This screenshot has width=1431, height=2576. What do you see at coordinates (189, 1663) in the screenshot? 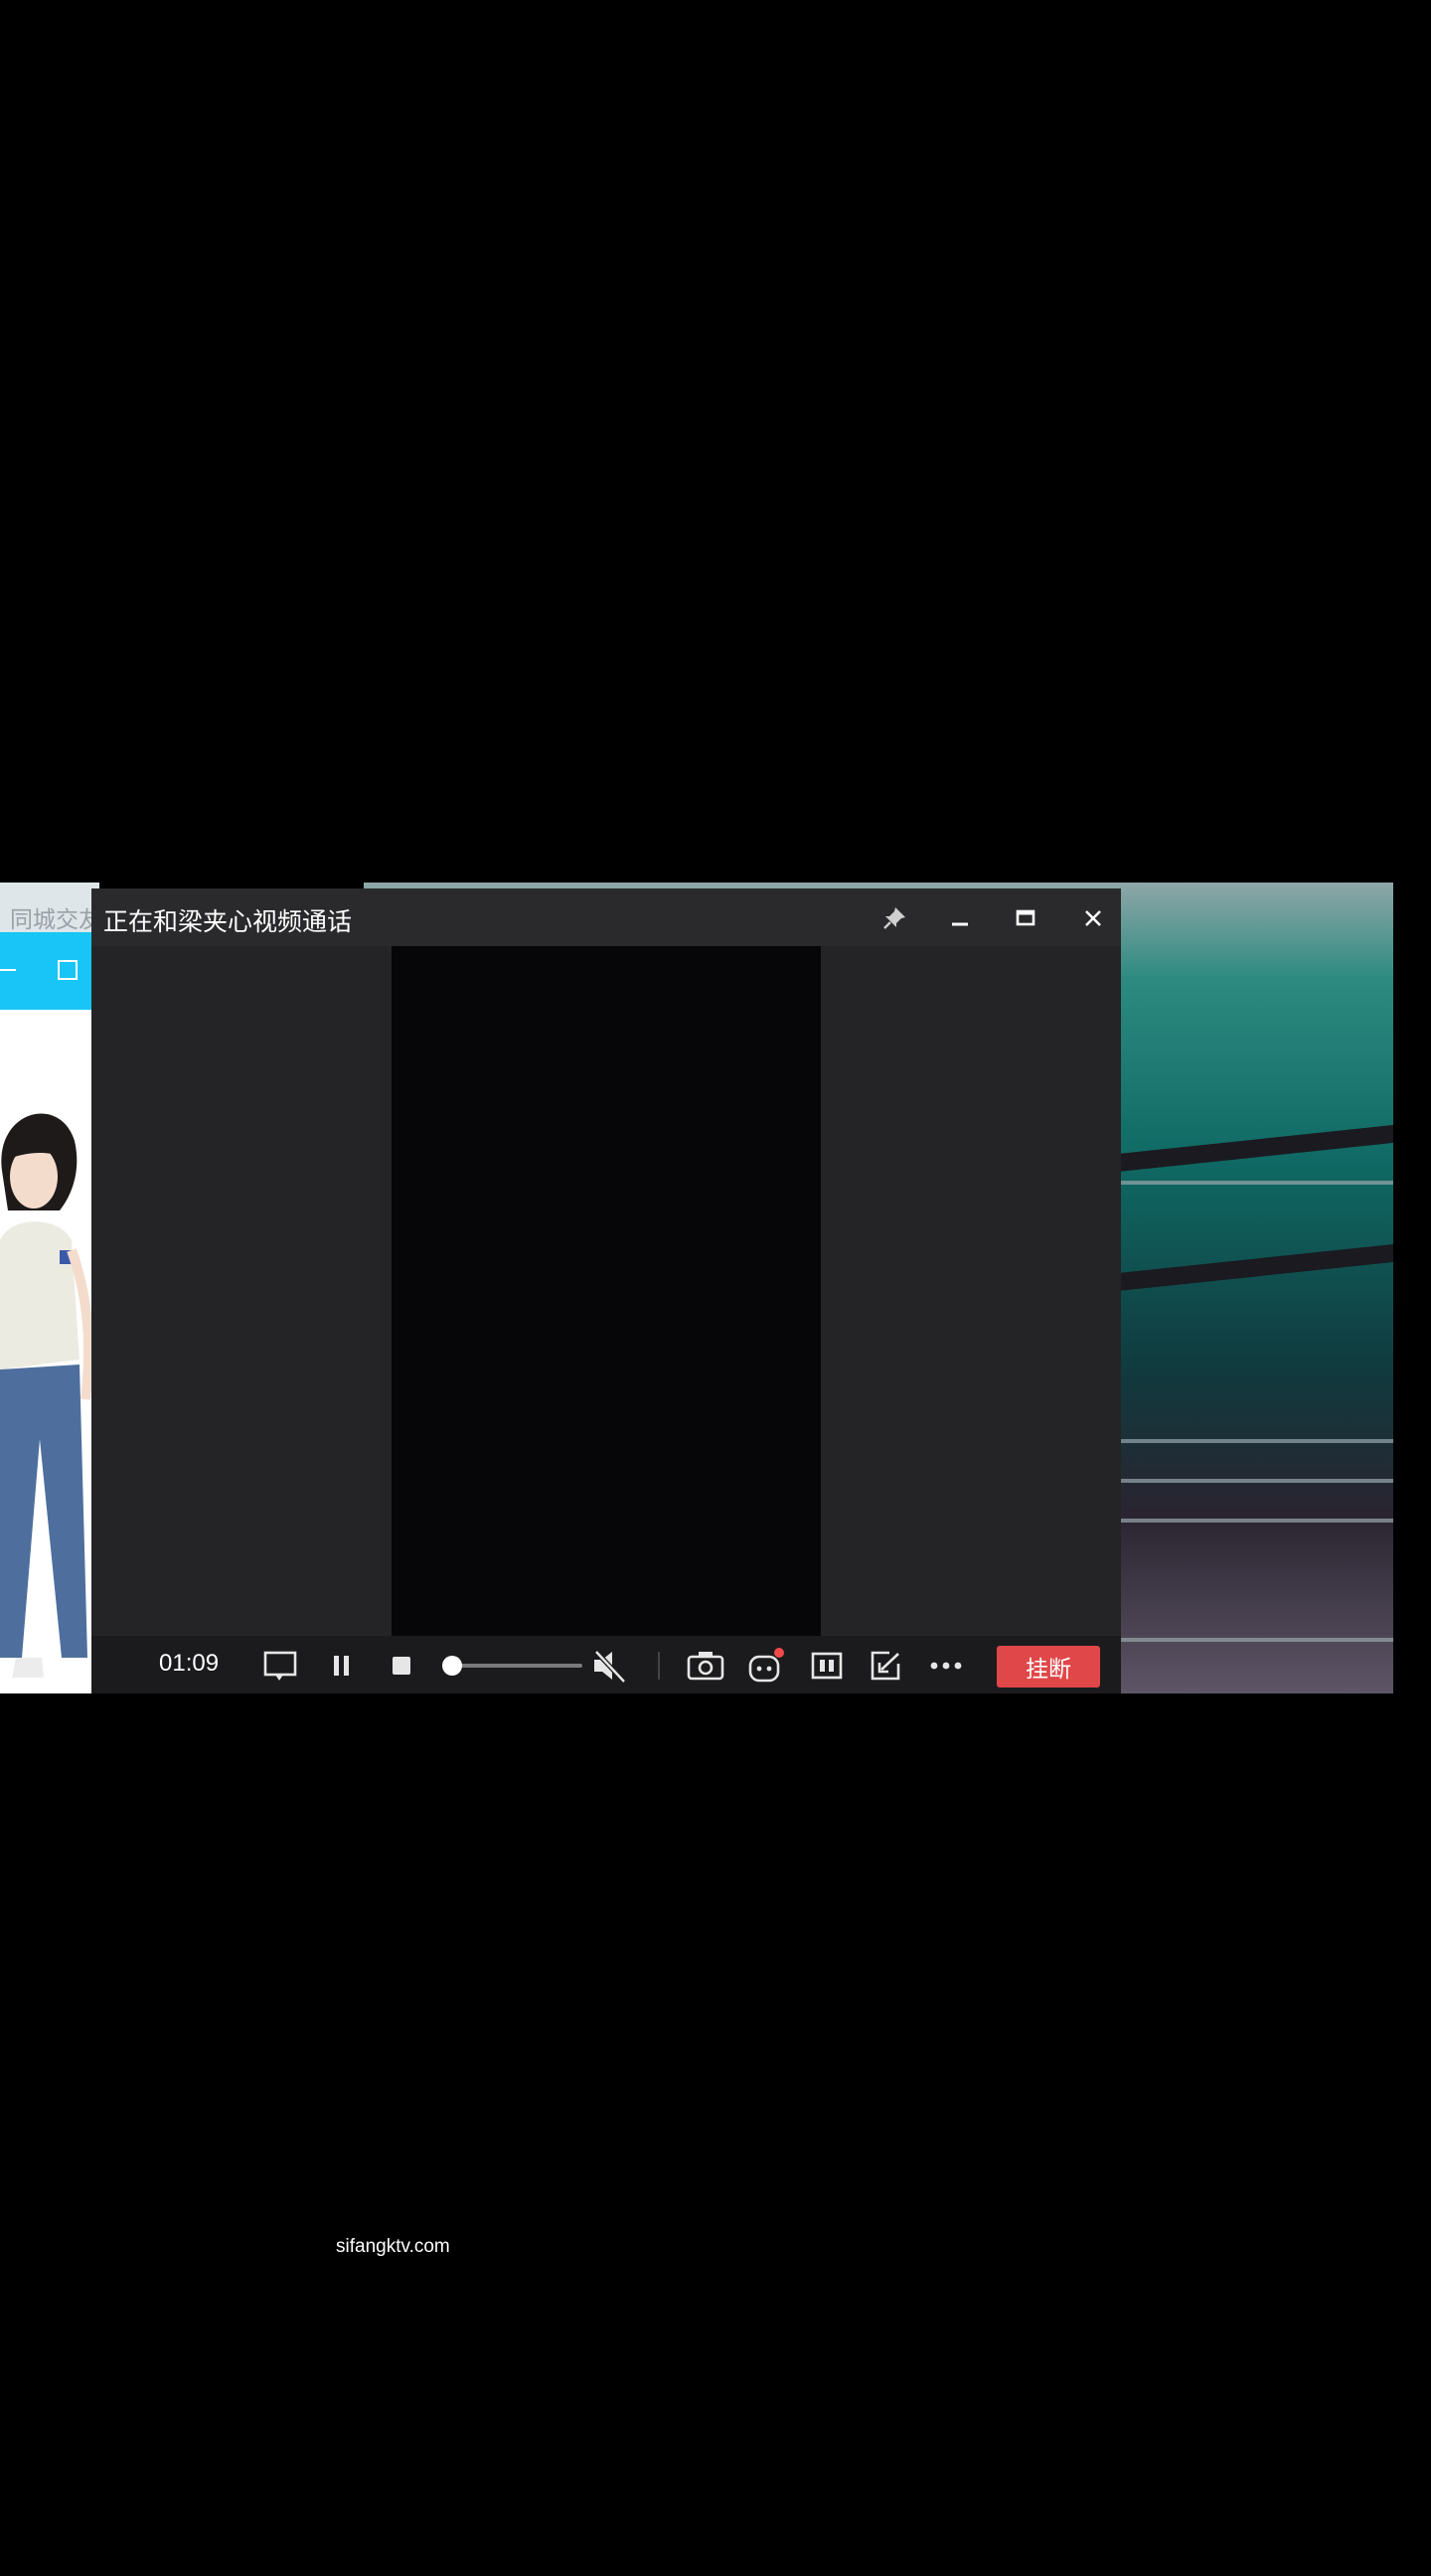
I see `call-timer: 01:09` at bounding box center [189, 1663].